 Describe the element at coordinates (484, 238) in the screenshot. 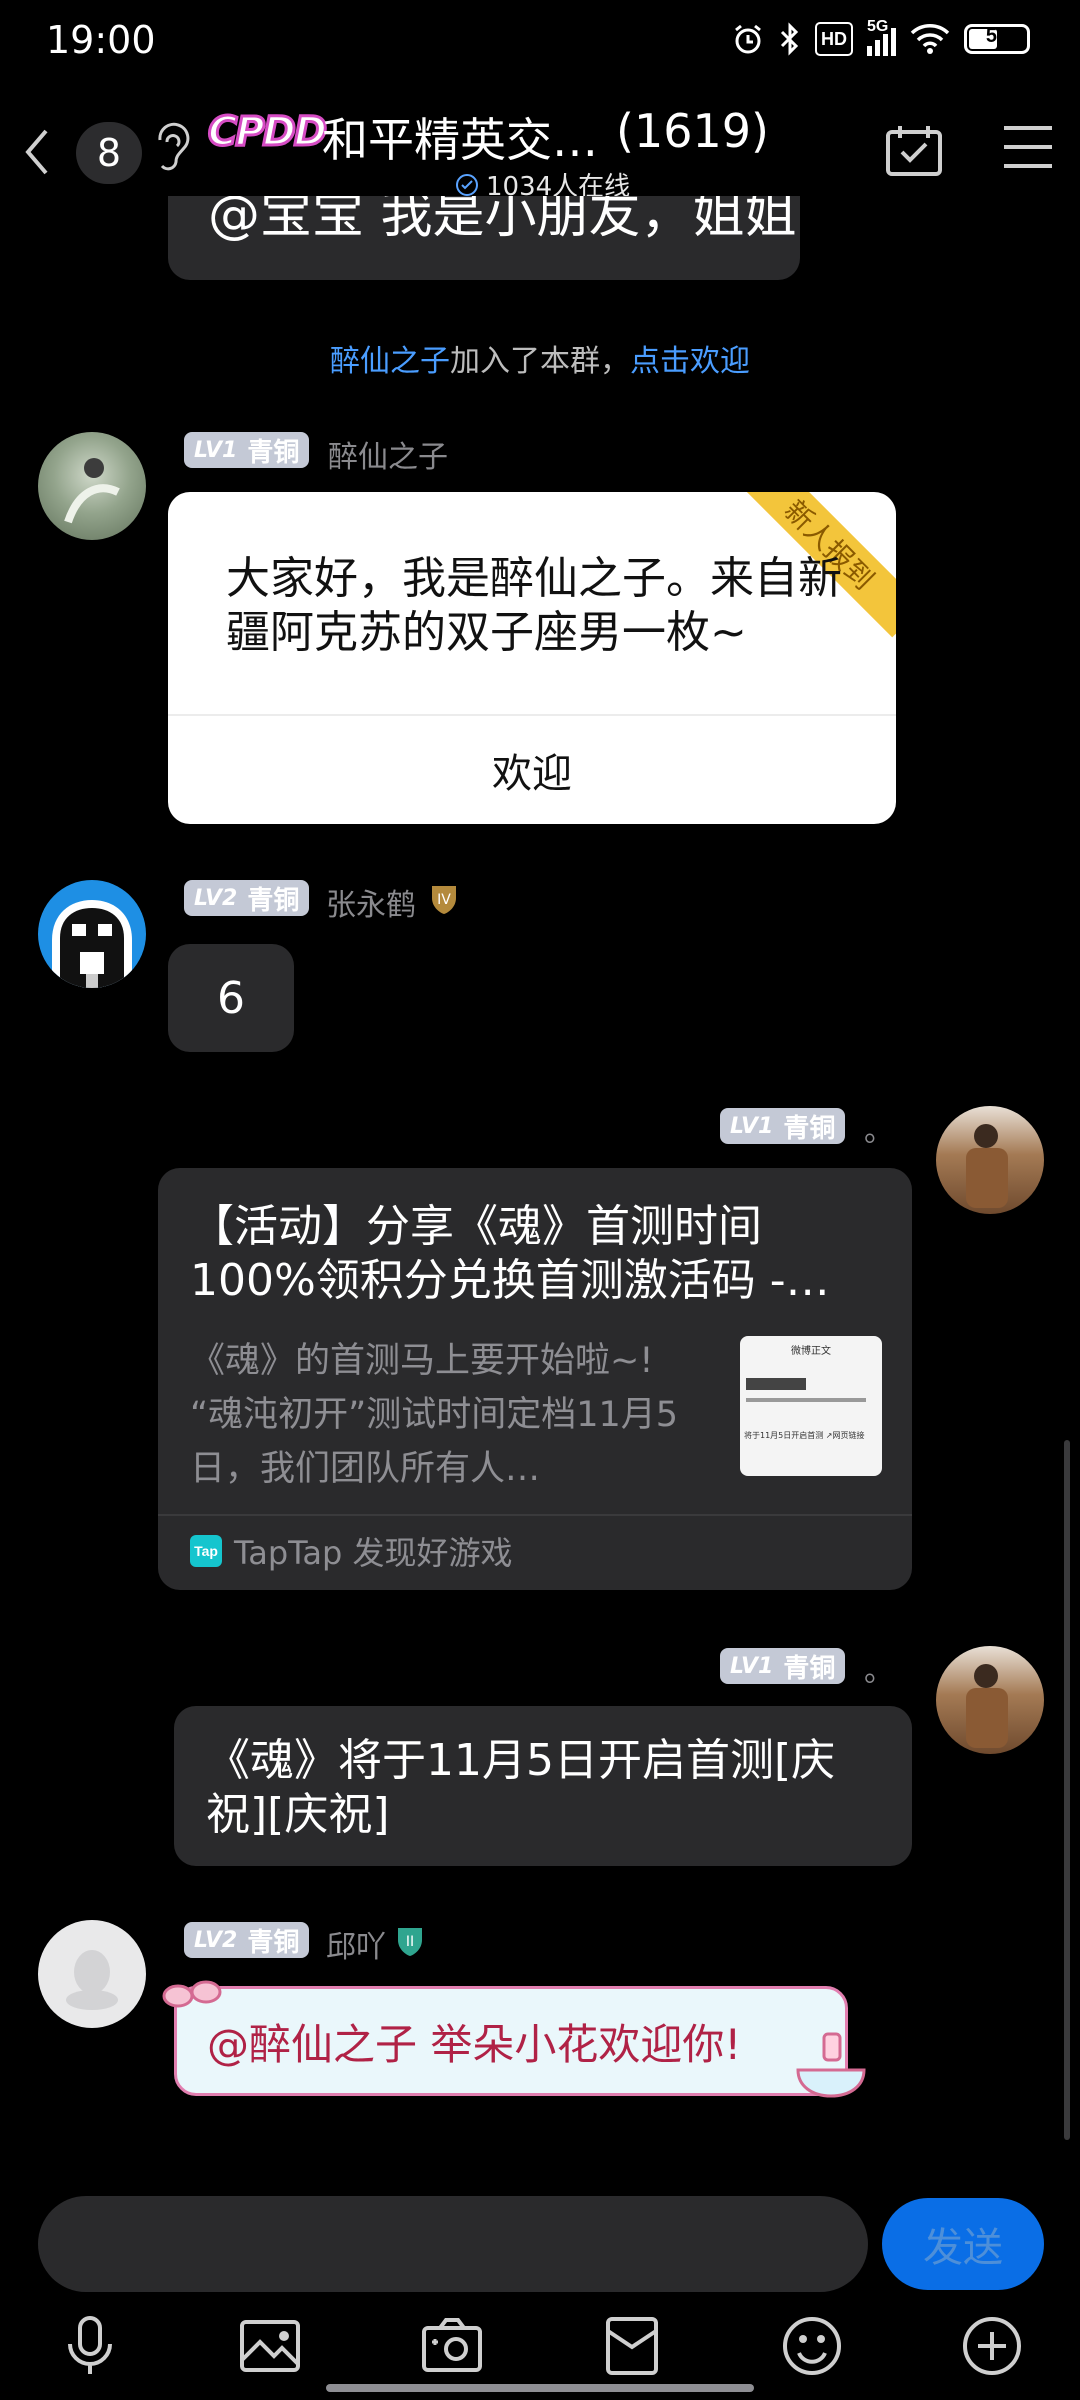

I see `message-bubble-partial: @宝宝 我是小朋友，姐姐` at that location.